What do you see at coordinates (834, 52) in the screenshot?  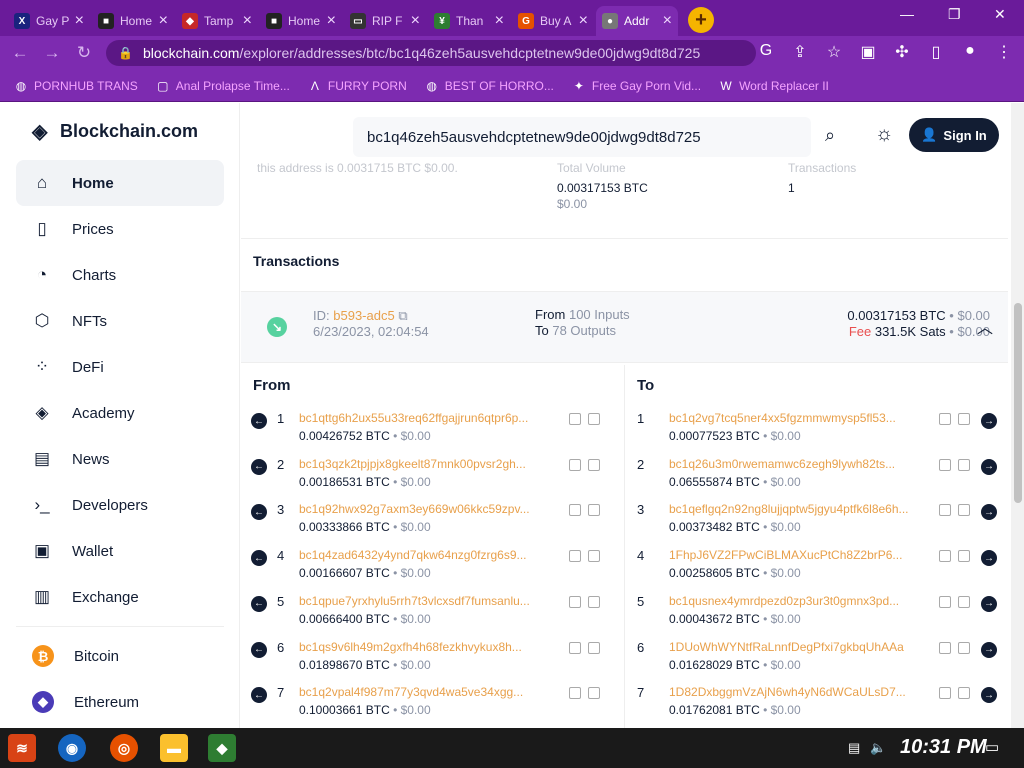 I see `star-icon: ☆` at bounding box center [834, 52].